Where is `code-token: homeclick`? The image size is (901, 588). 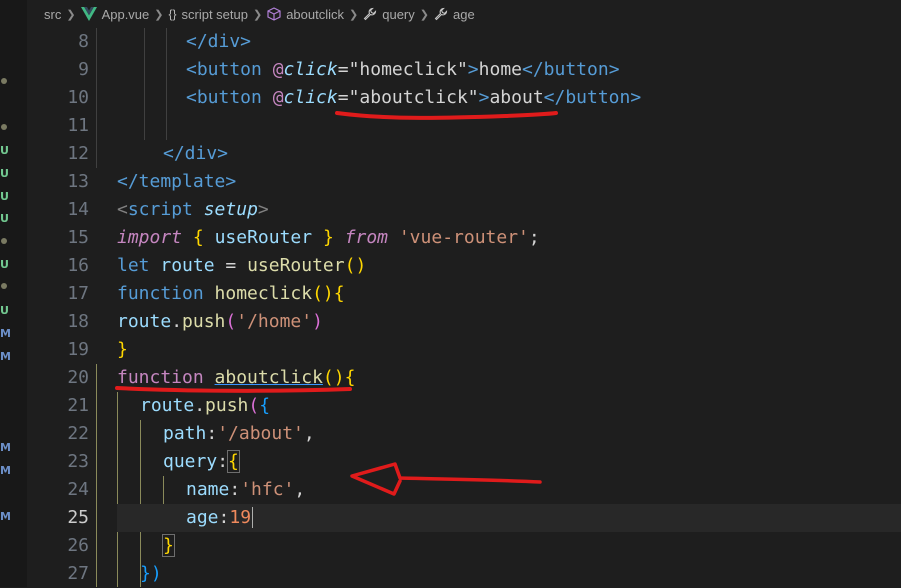 code-token: homeclick is located at coordinates (263, 293).